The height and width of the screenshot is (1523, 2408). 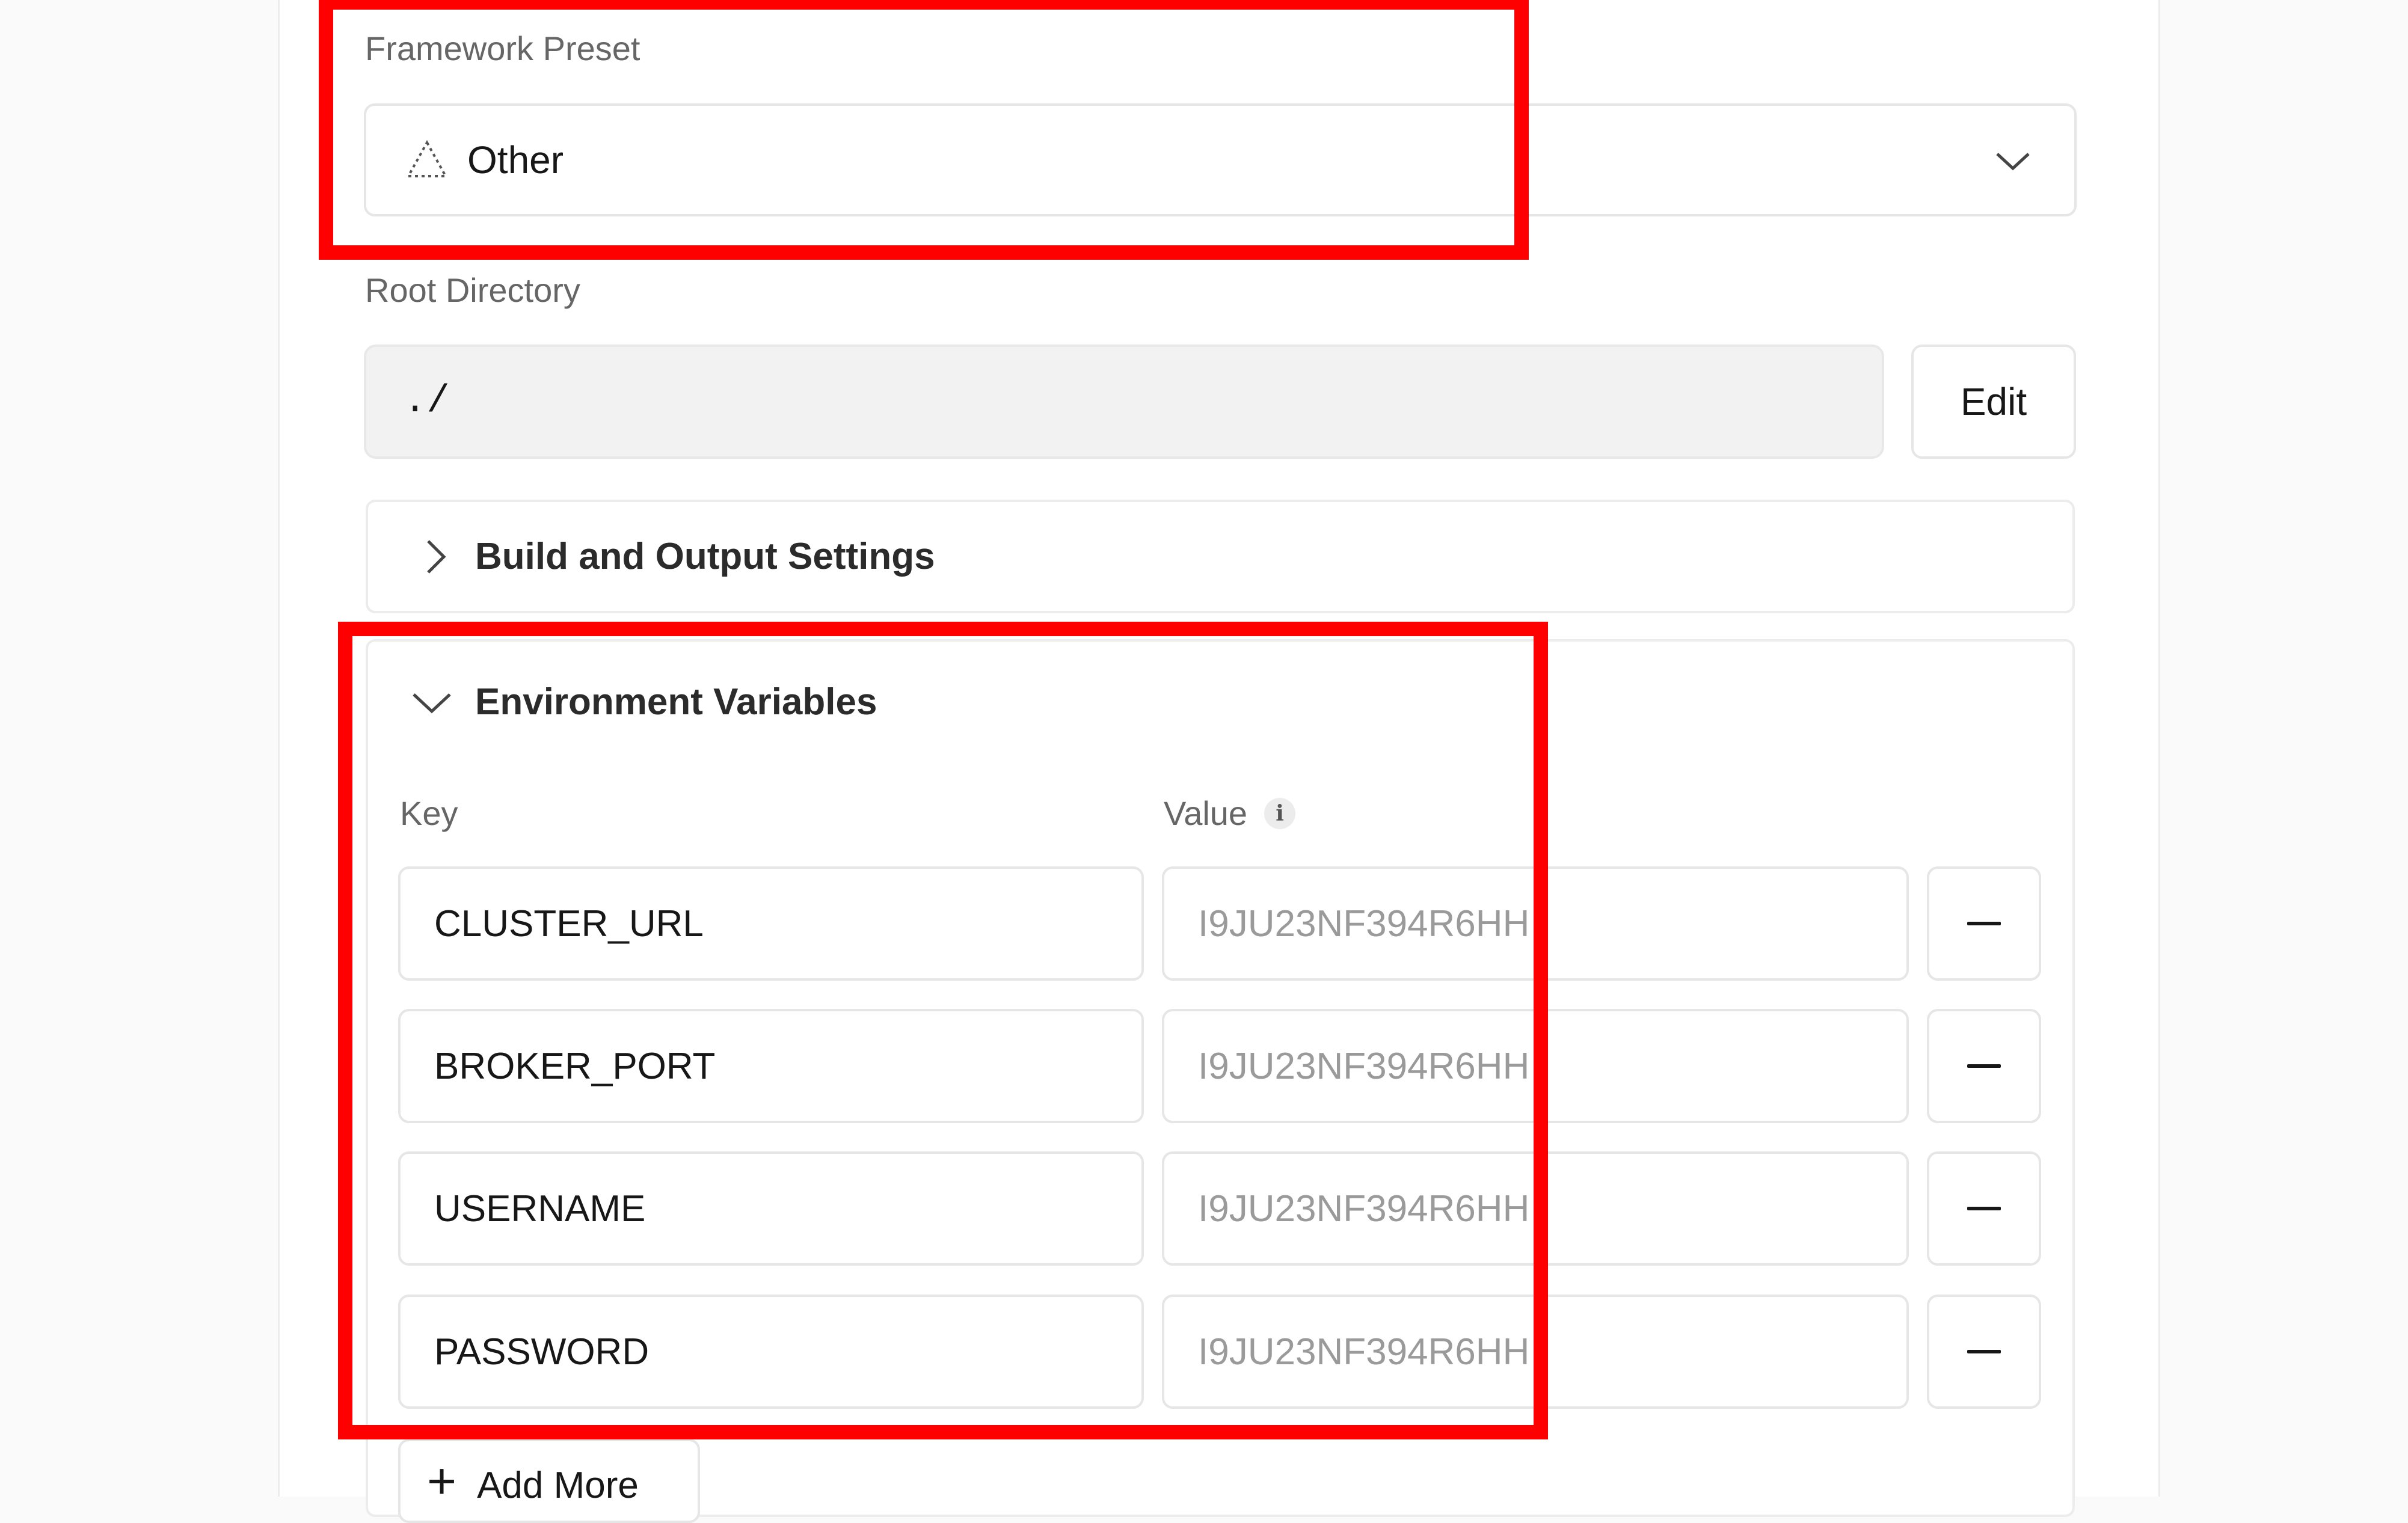 What do you see at coordinates (2013, 162) in the screenshot?
I see `chevron-down-icon` at bounding box center [2013, 162].